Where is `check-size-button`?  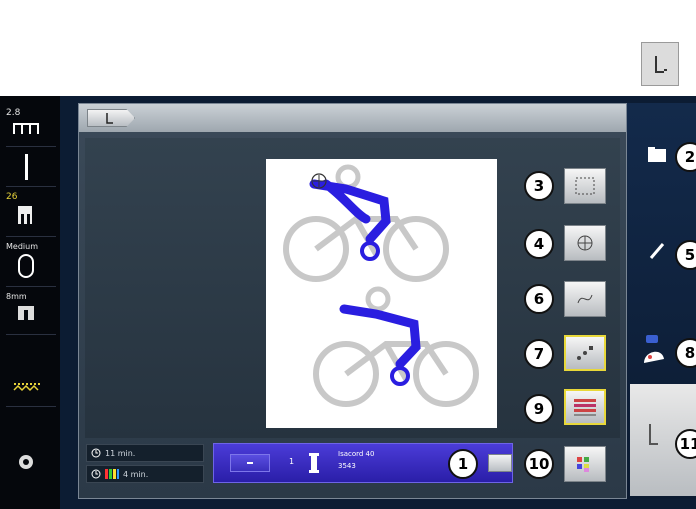 check-size-button is located at coordinates (585, 299).